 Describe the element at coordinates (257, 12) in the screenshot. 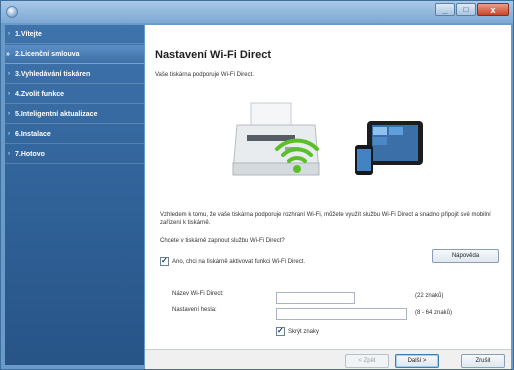

I see `title-bar: _ □ x` at that location.